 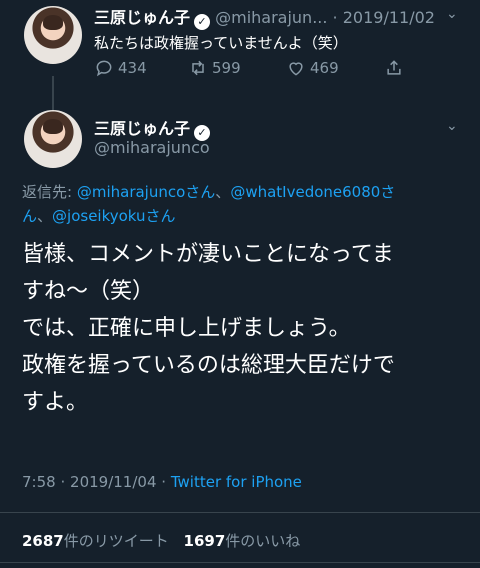 I want to click on tweet-source-link: Twitter for iPhone, so click(x=236, y=482).